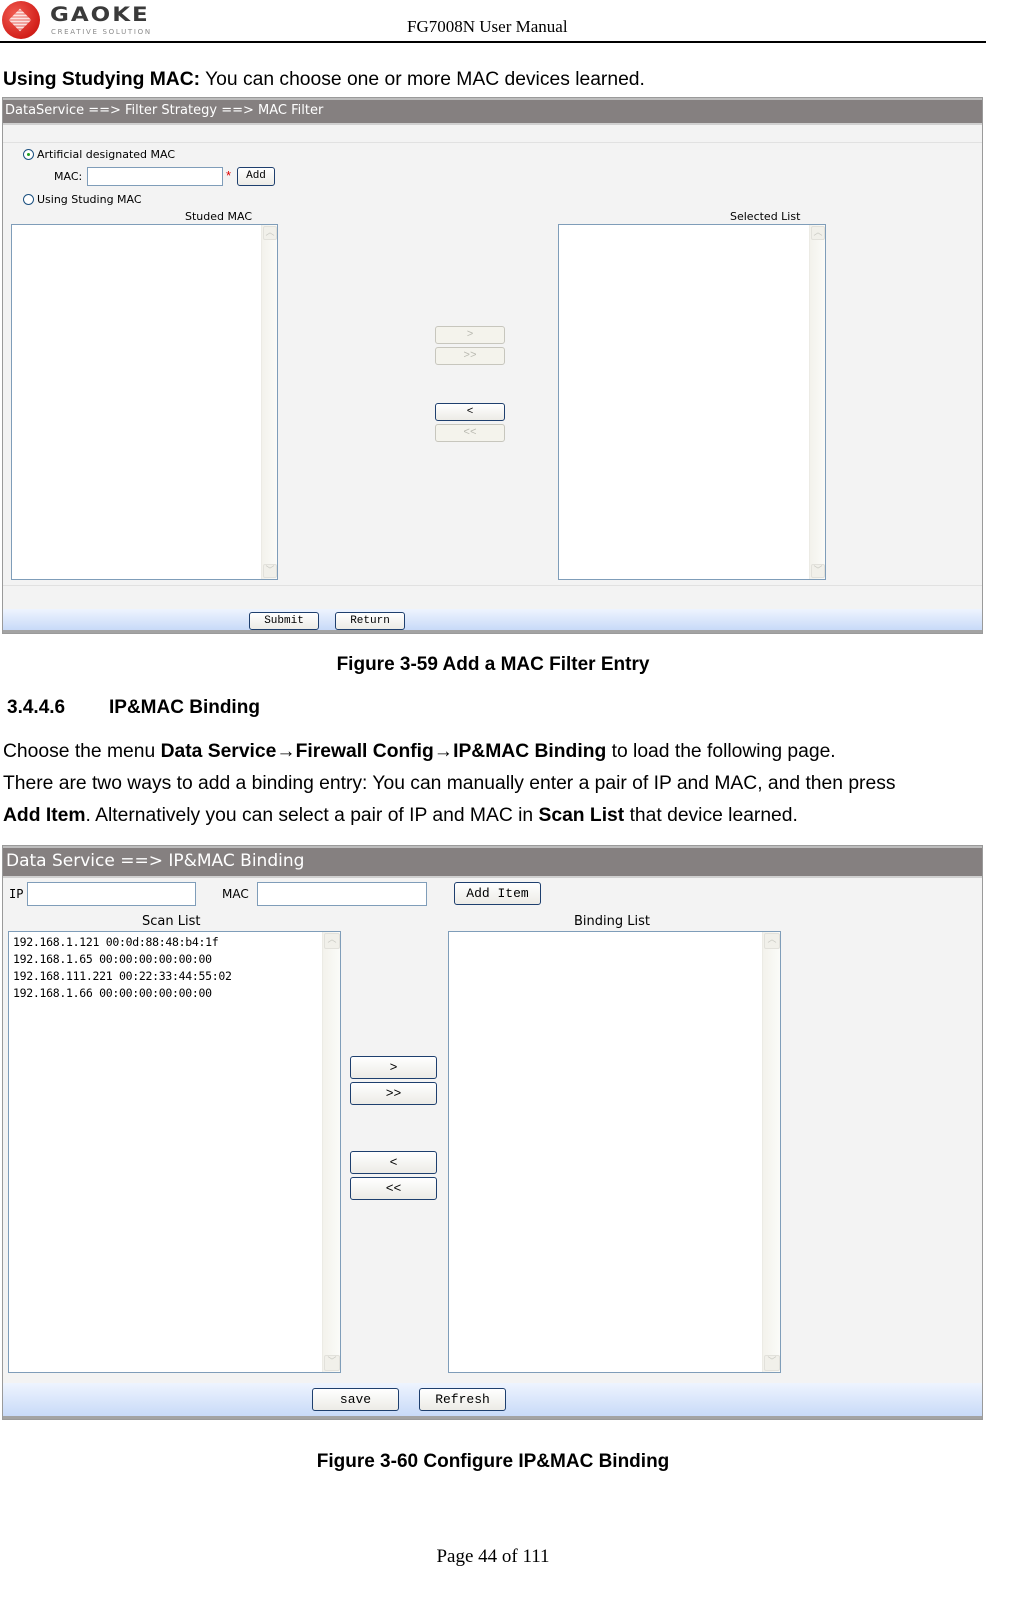 Image resolution: width=1010 pixels, height=1606 pixels. Describe the element at coordinates (171, 921) in the screenshot. I see `scan-list-title: Scan List` at that location.